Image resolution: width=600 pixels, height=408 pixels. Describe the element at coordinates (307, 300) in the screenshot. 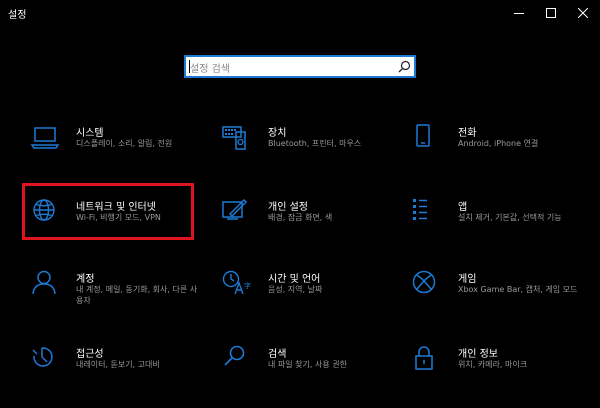

I see `tile-time-language: 字 시간 및 언어 음성, 지역, 날짜` at that location.